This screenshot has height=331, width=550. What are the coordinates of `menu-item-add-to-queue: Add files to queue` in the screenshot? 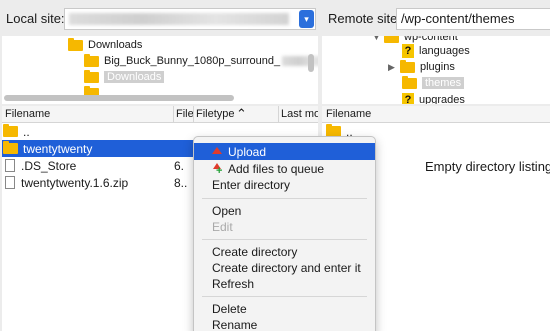 It's located at (284, 168).